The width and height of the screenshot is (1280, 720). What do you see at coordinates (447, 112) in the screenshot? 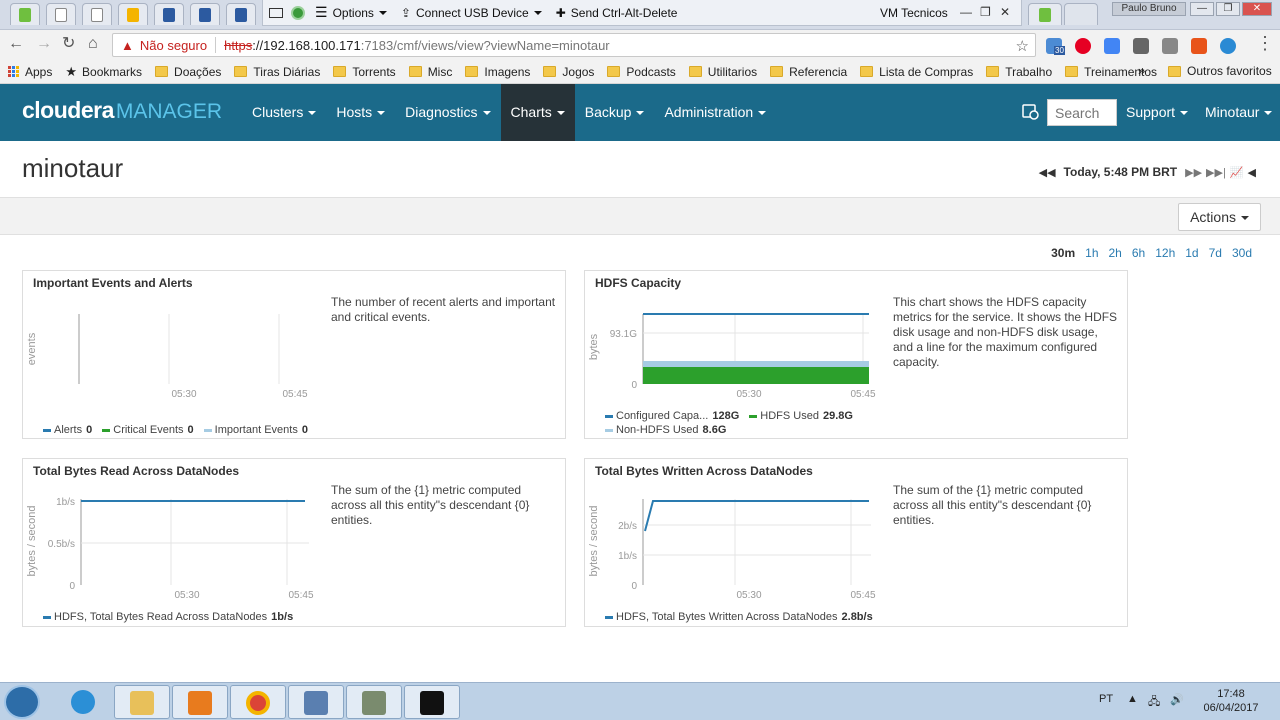
I see `menu-diagnostics: Diagnostics` at bounding box center [447, 112].